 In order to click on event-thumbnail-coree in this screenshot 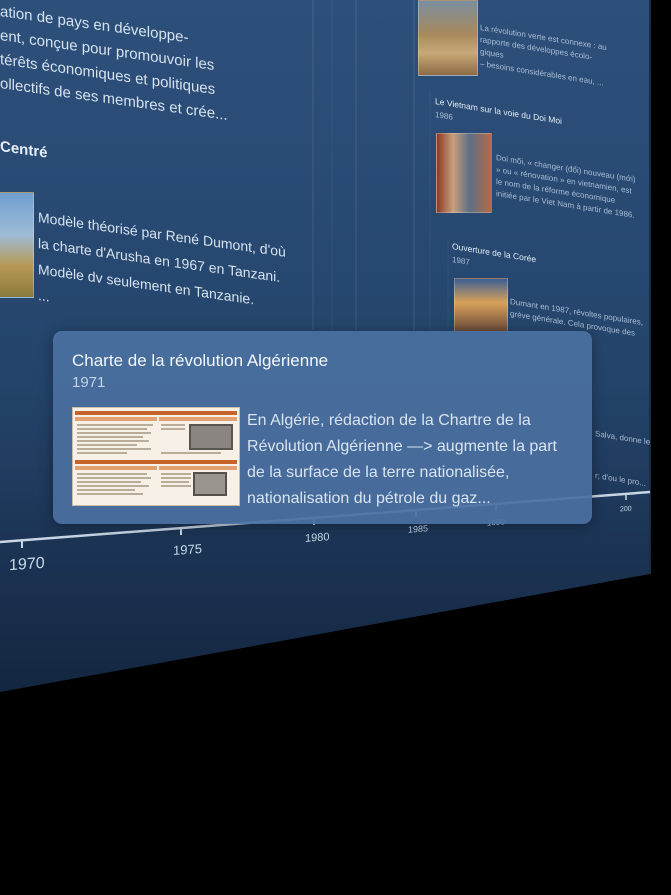, I will do `click(481, 305)`.